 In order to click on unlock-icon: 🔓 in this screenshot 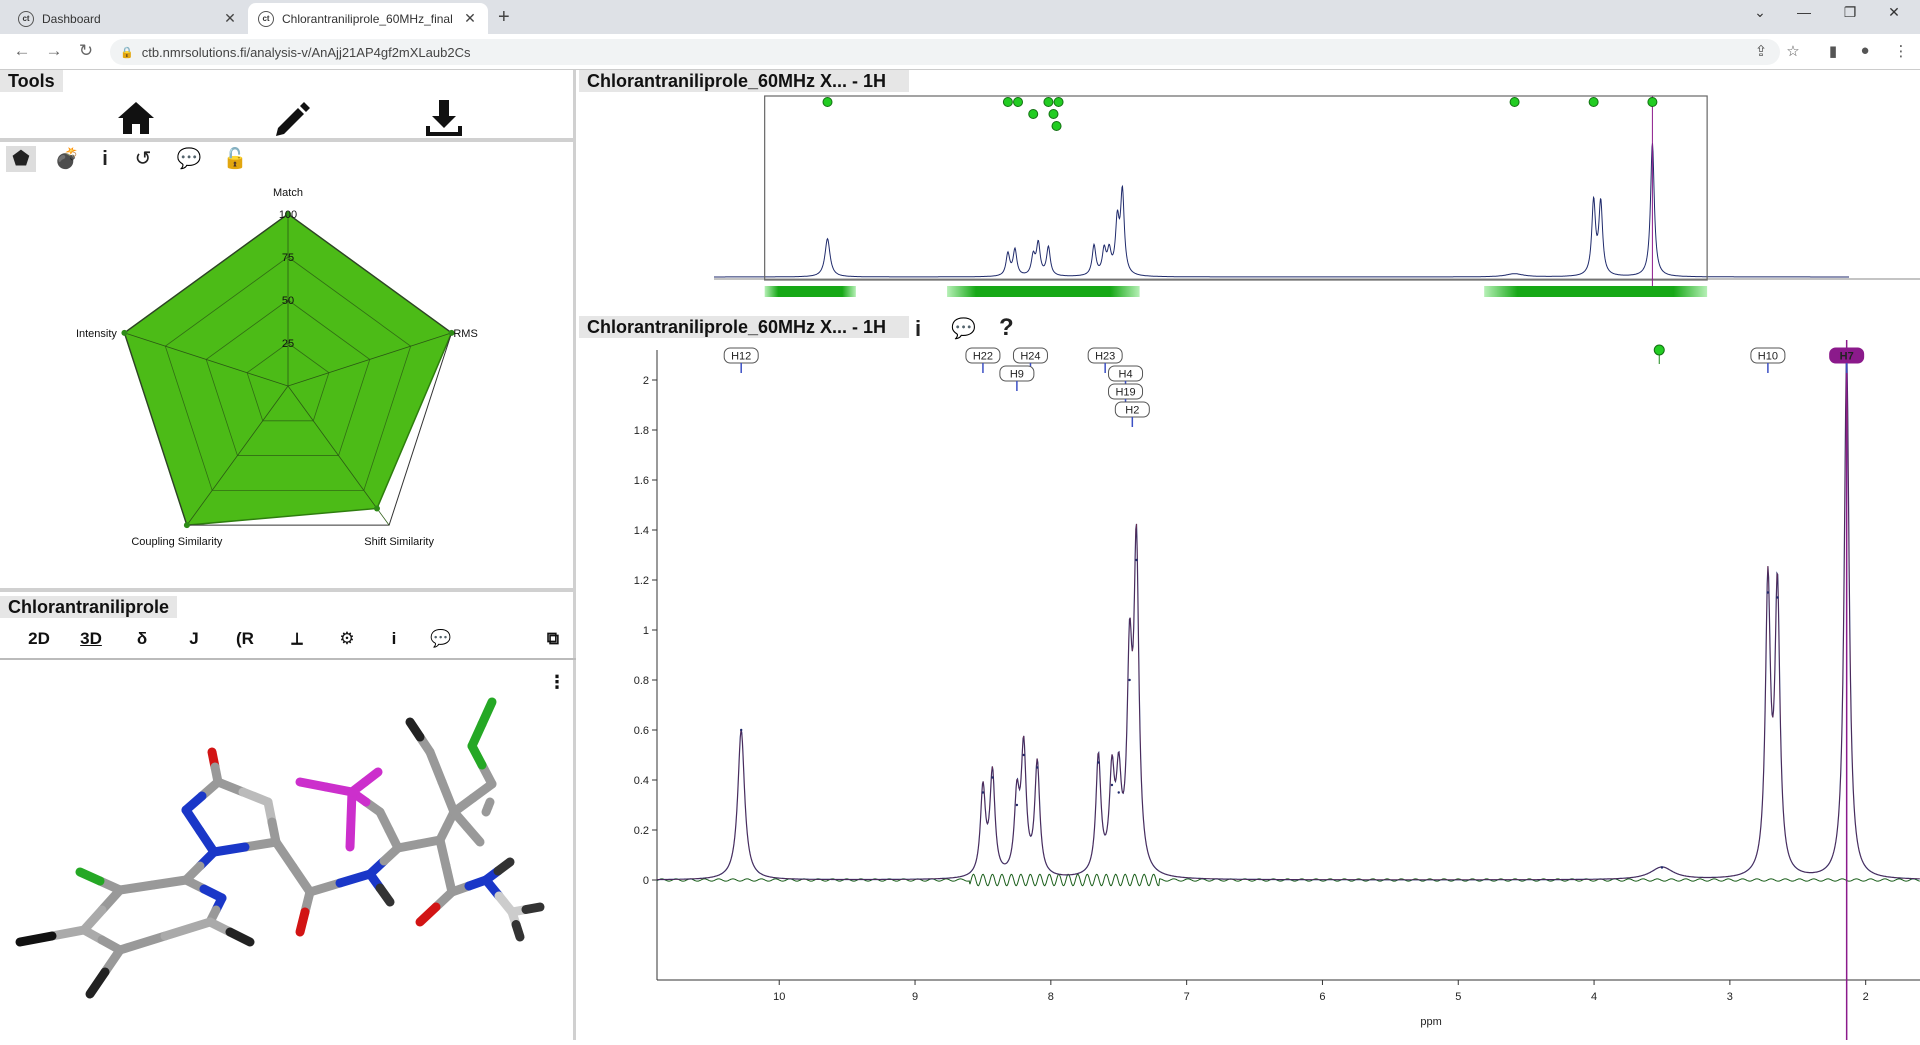, I will do `click(235, 159)`.